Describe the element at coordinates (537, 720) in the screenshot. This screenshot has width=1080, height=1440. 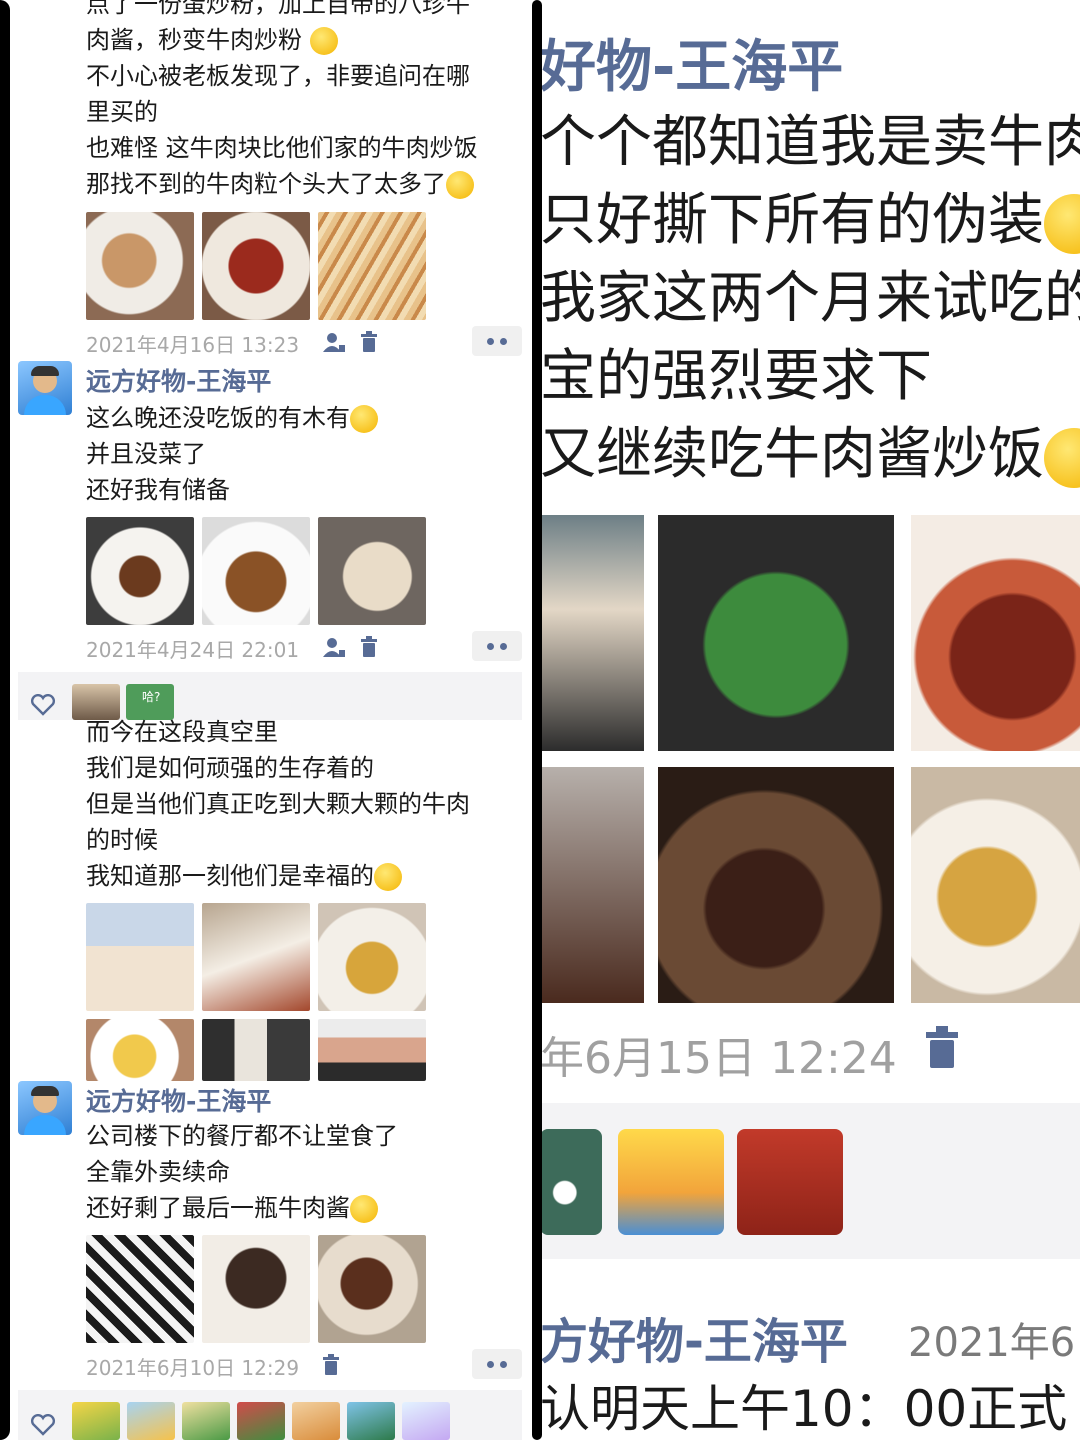
I see `frame-divider` at that location.